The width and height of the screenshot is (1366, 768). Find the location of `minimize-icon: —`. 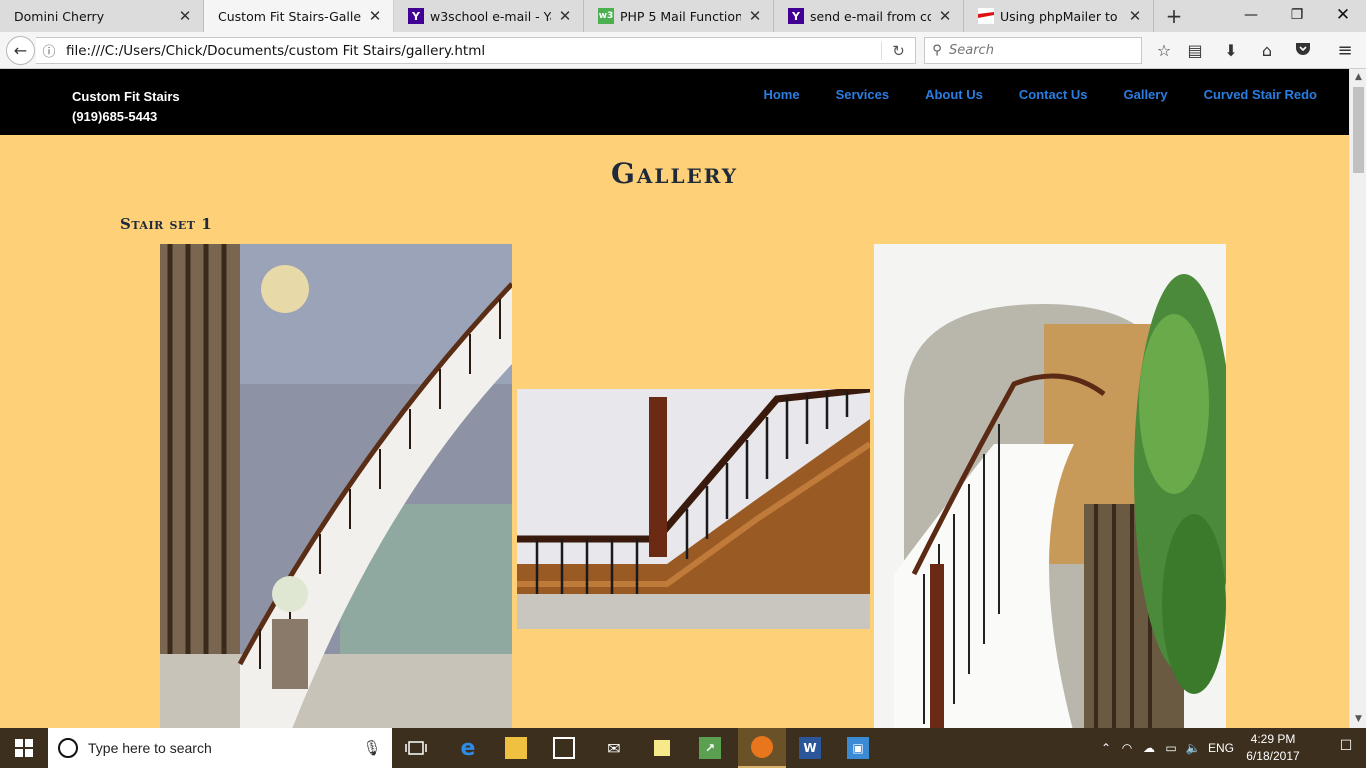

minimize-icon: — is located at coordinates (1251, 16).